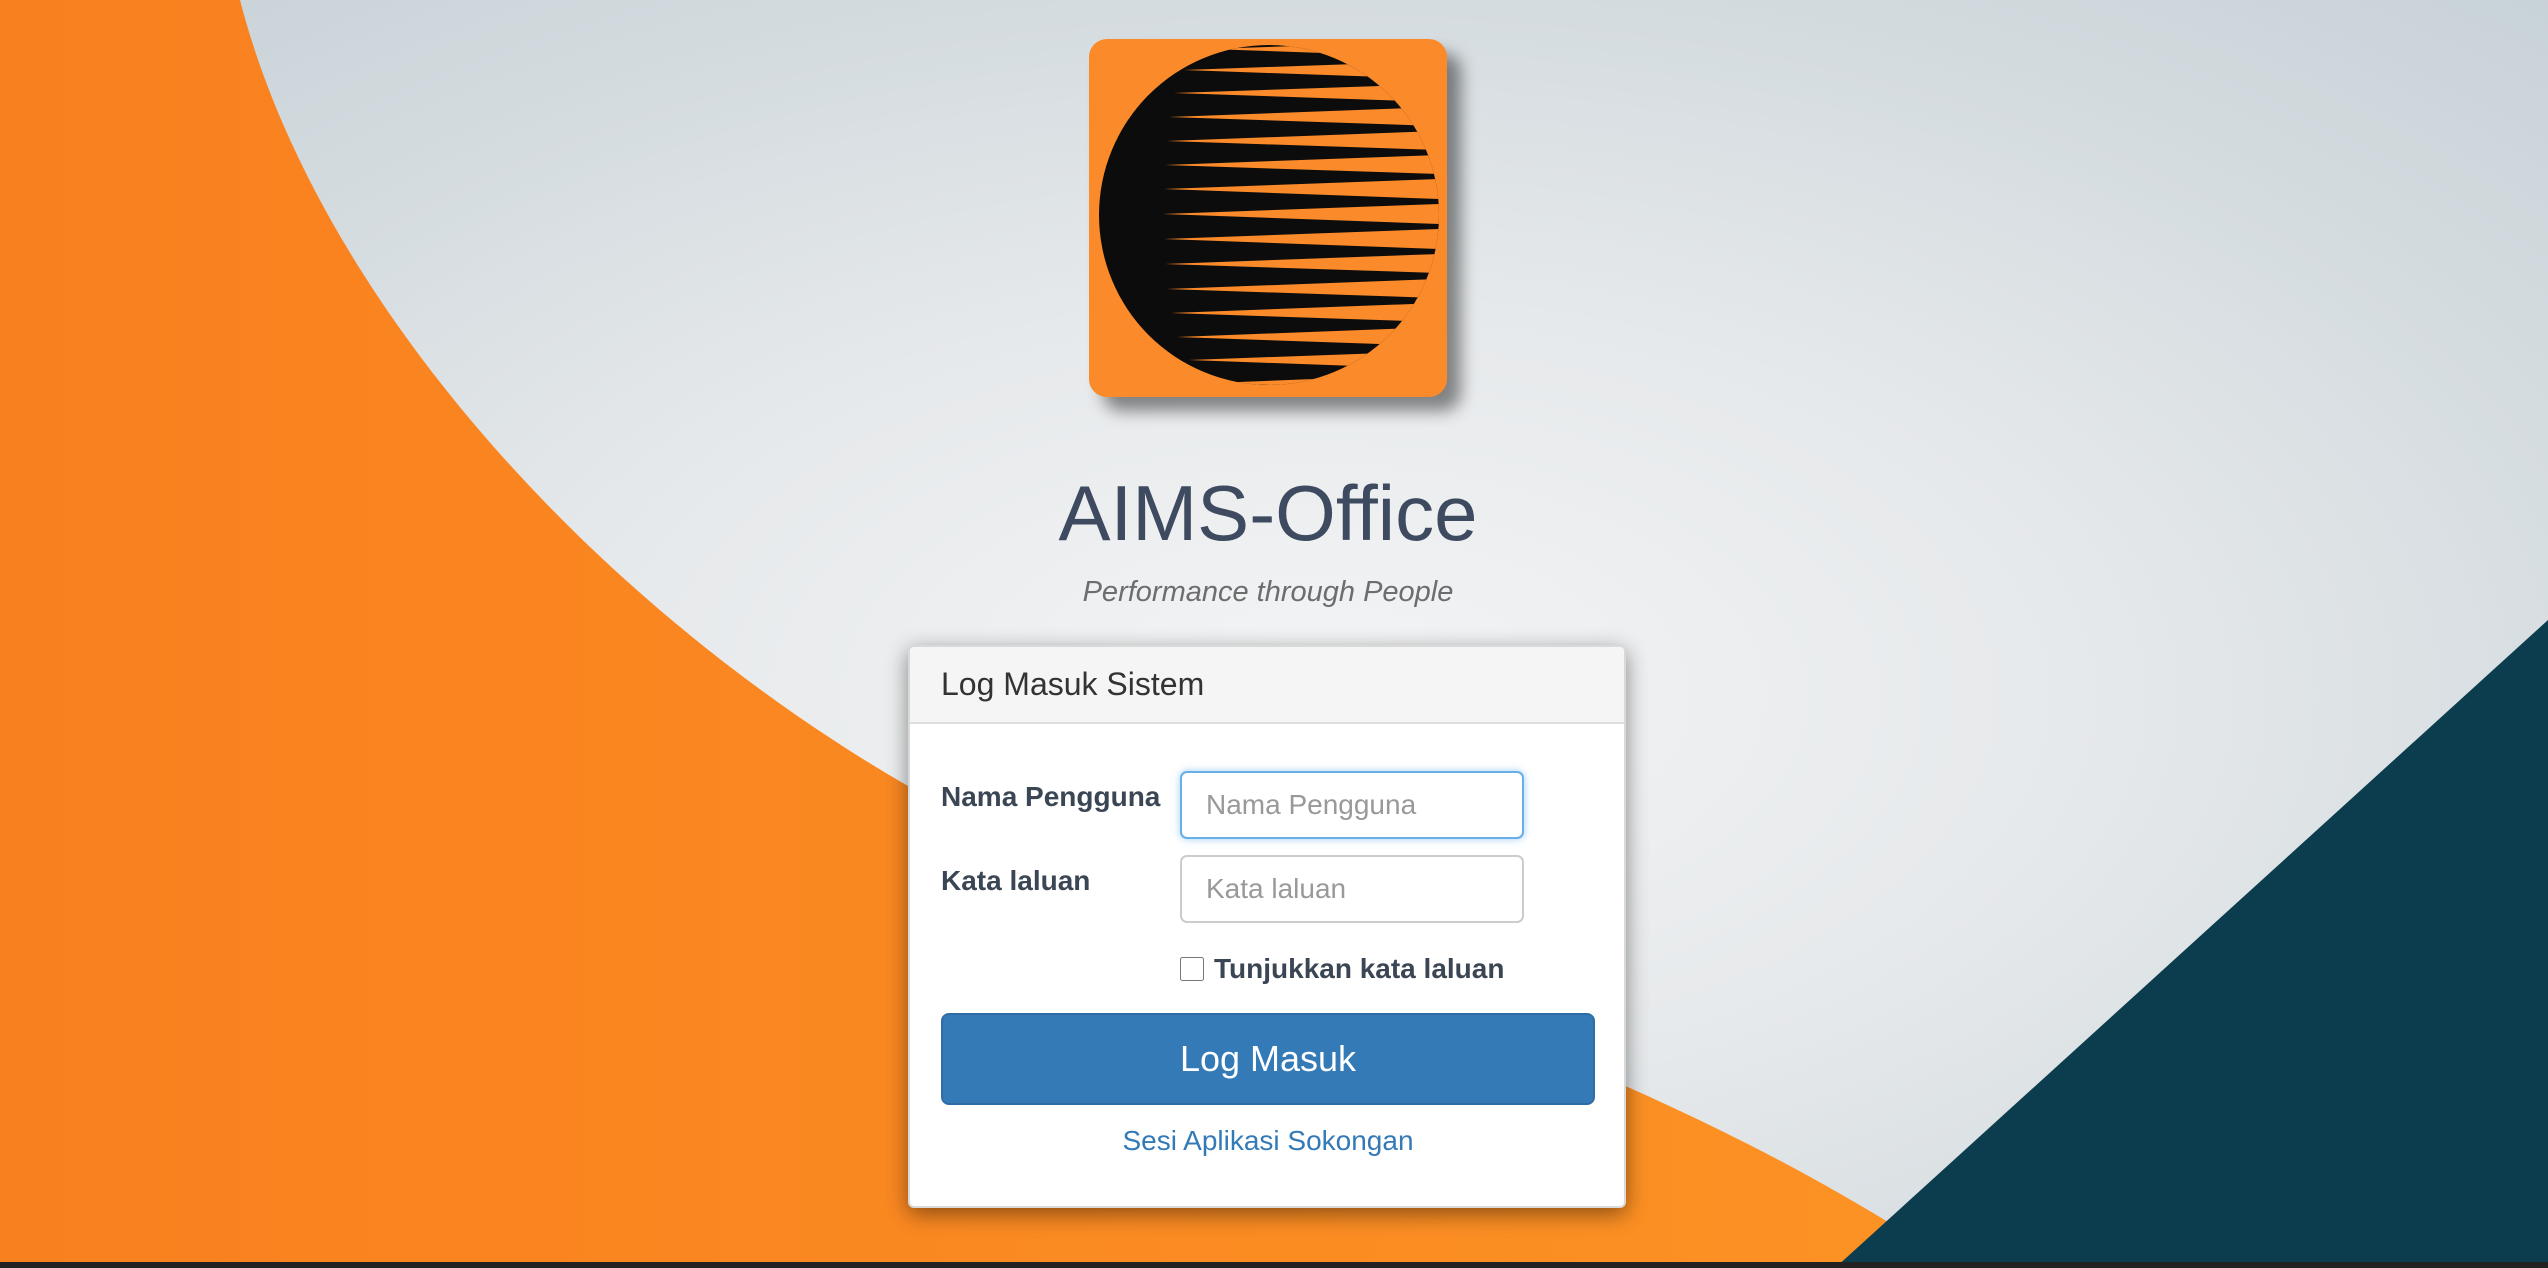 Image resolution: width=2548 pixels, height=1268 pixels. I want to click on login-button: Log Masuk, so click(1268, 1059).